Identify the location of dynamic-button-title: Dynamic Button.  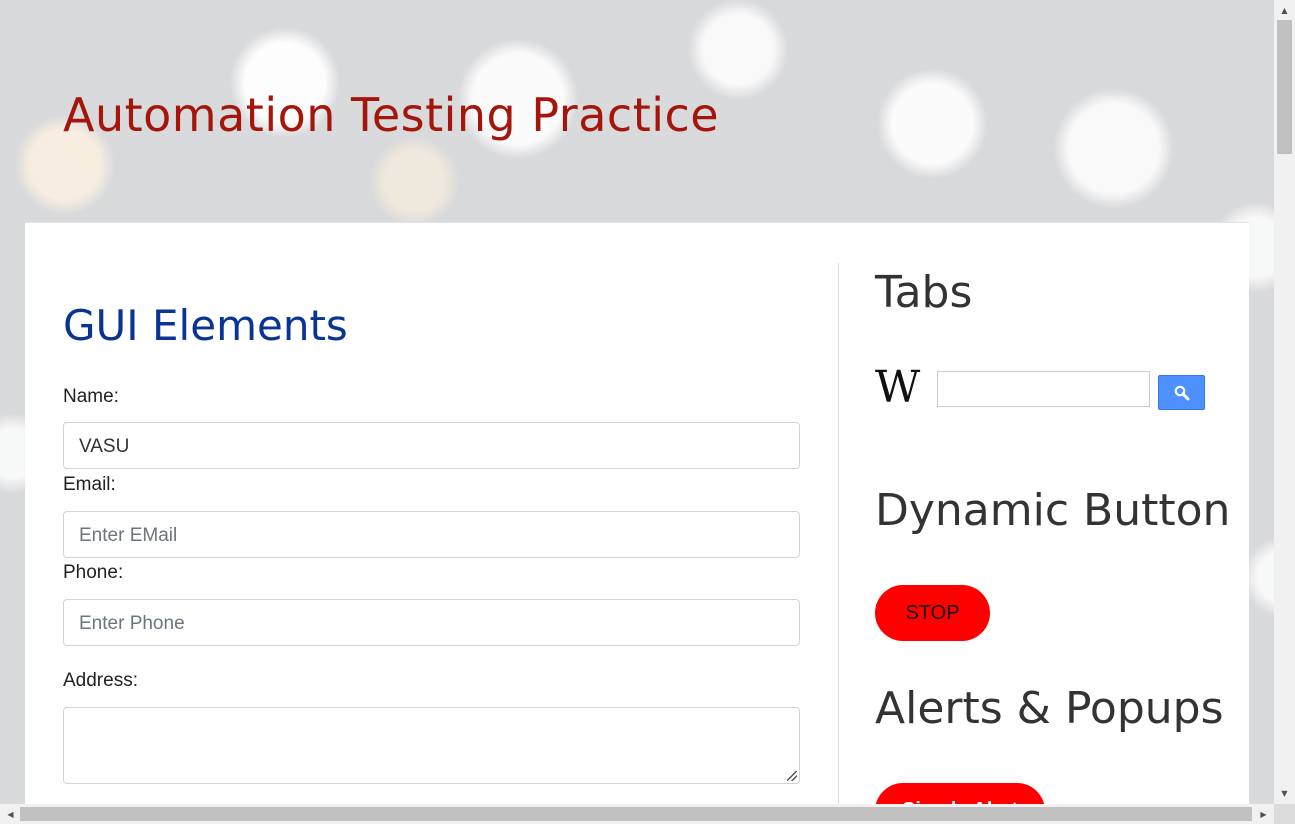
(1053, 510).